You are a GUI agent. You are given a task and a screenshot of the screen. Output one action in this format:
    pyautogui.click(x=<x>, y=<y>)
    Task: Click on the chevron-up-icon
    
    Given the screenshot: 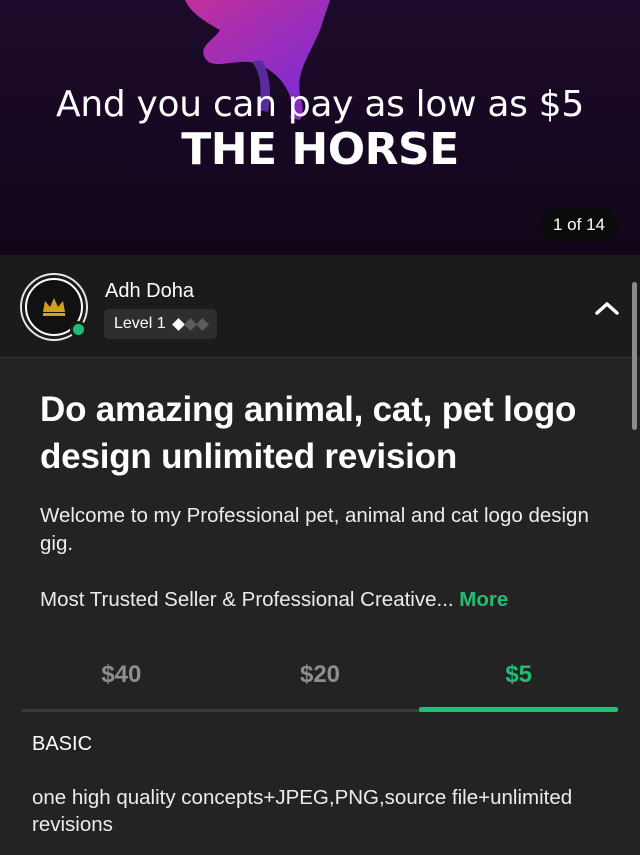 What is the action you would take?
    pyautogui.click(x=607, y=308)
    